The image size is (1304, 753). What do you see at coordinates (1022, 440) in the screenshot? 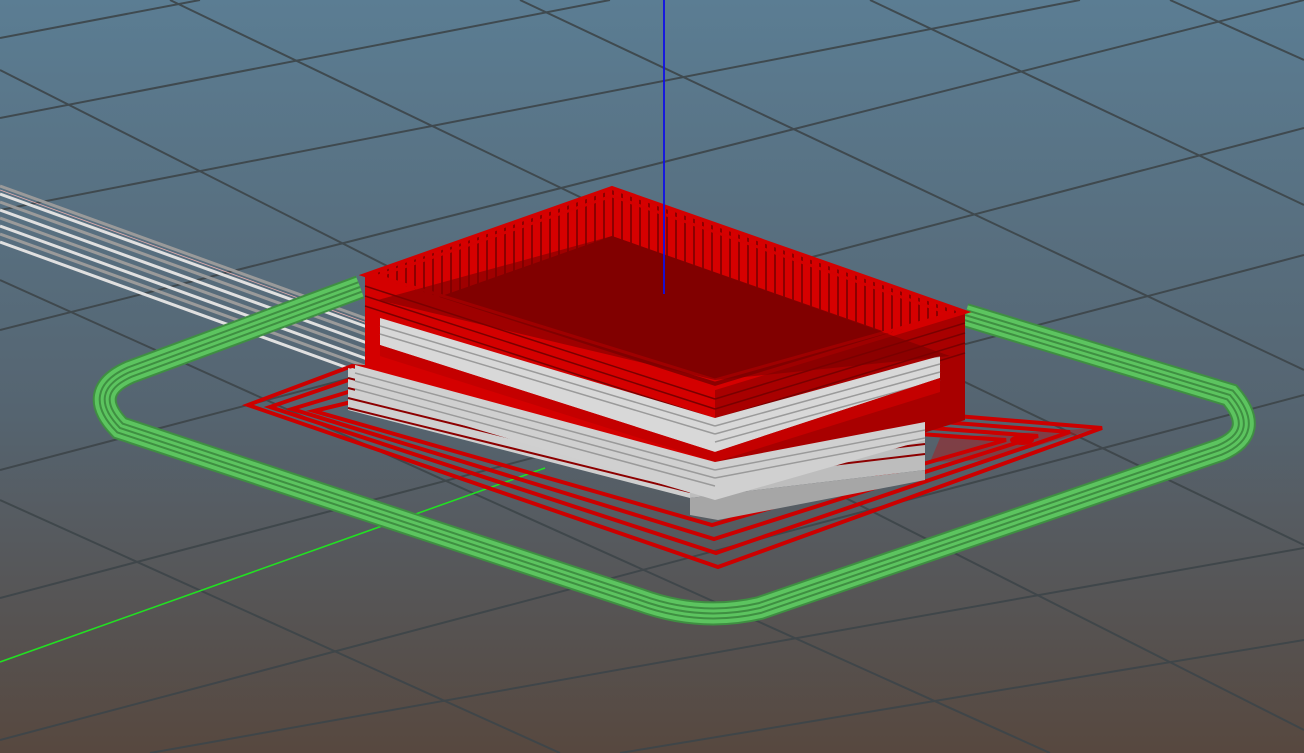
I see `brim-dot` at bounding box center [1022, 440].